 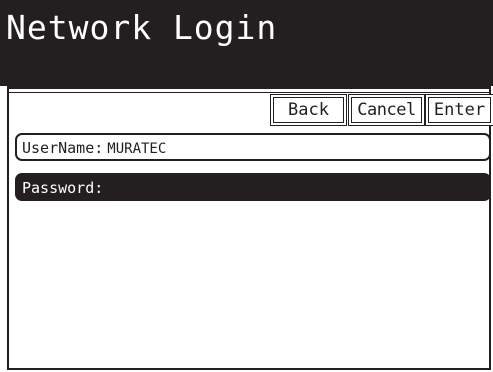 What do you see at coordinates (253, 187) in the screenshot?
I see `password-field: Password:` at bounding box center [253, 187].